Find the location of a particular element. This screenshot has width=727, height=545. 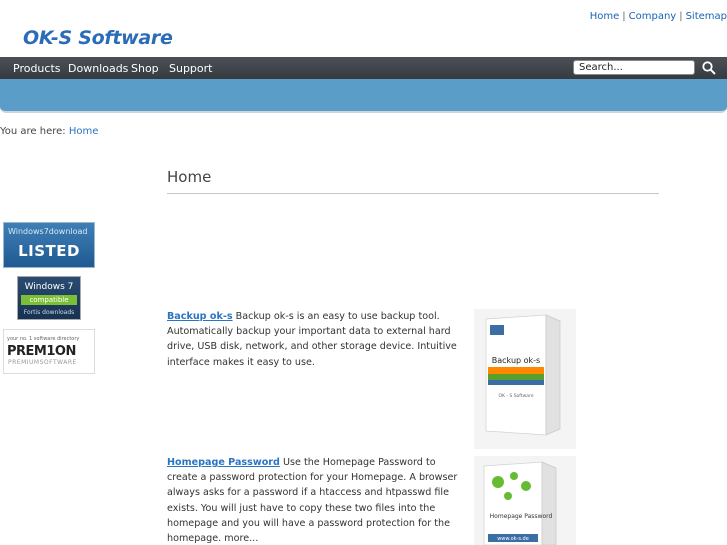

product-link-homepage-password: Homepage Password is located at coordinates (223, 462).